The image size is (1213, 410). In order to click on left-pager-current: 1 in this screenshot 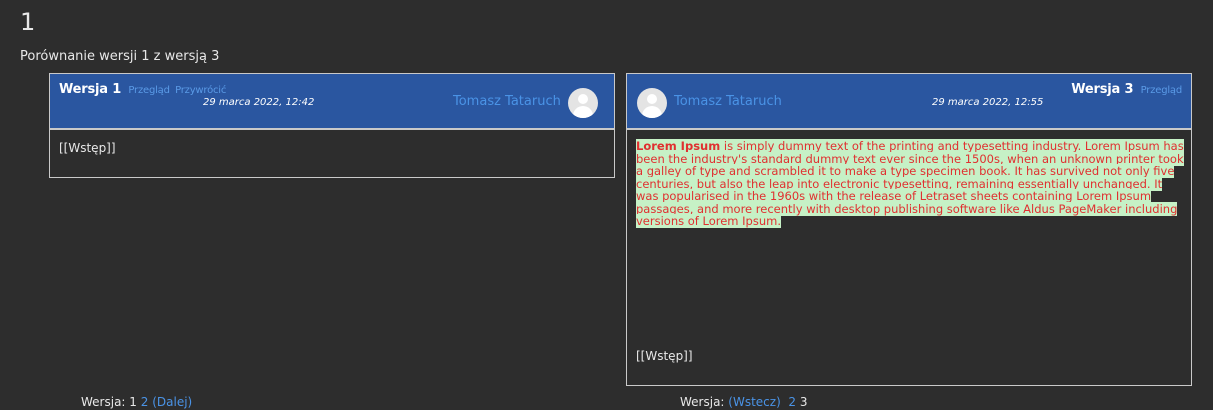, I will do `click(133, 402)`.